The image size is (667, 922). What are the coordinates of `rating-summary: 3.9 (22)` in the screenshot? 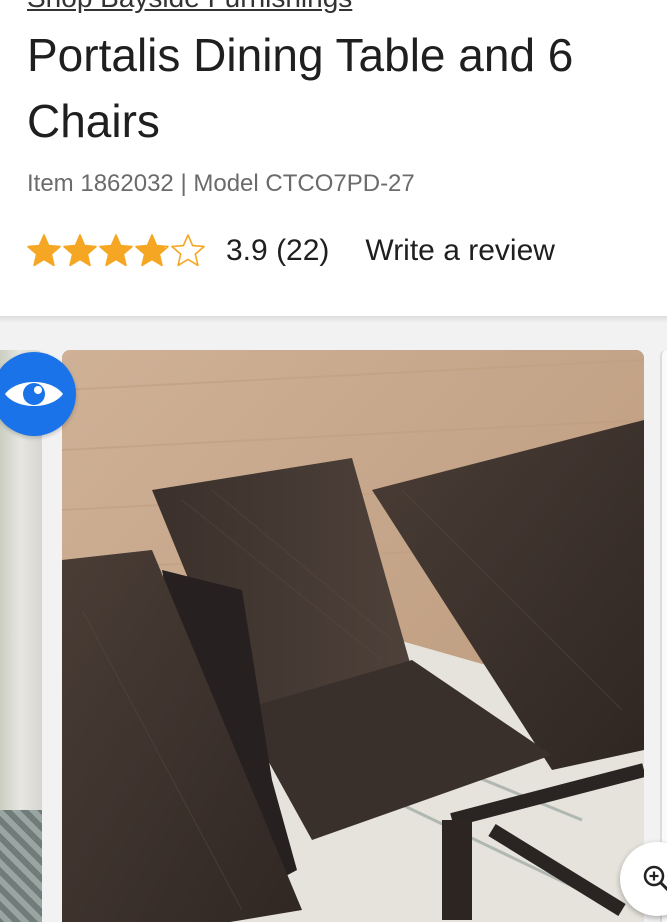 It's located at (277, 251).